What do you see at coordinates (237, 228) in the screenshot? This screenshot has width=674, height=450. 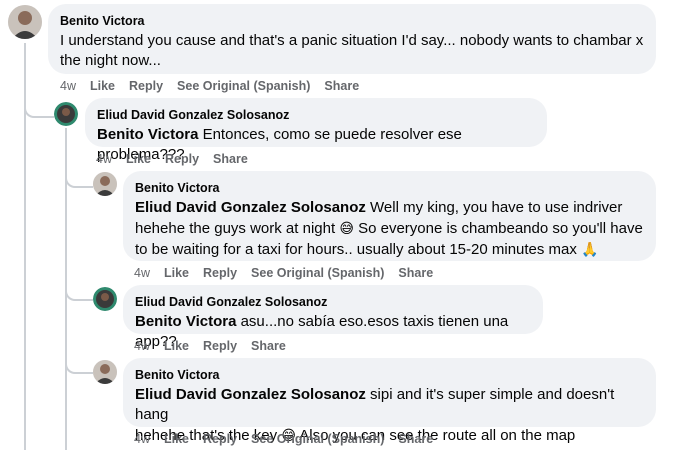 I see `comment-text-line: hehehe the guys work at night` at bounding box center [237, 228].